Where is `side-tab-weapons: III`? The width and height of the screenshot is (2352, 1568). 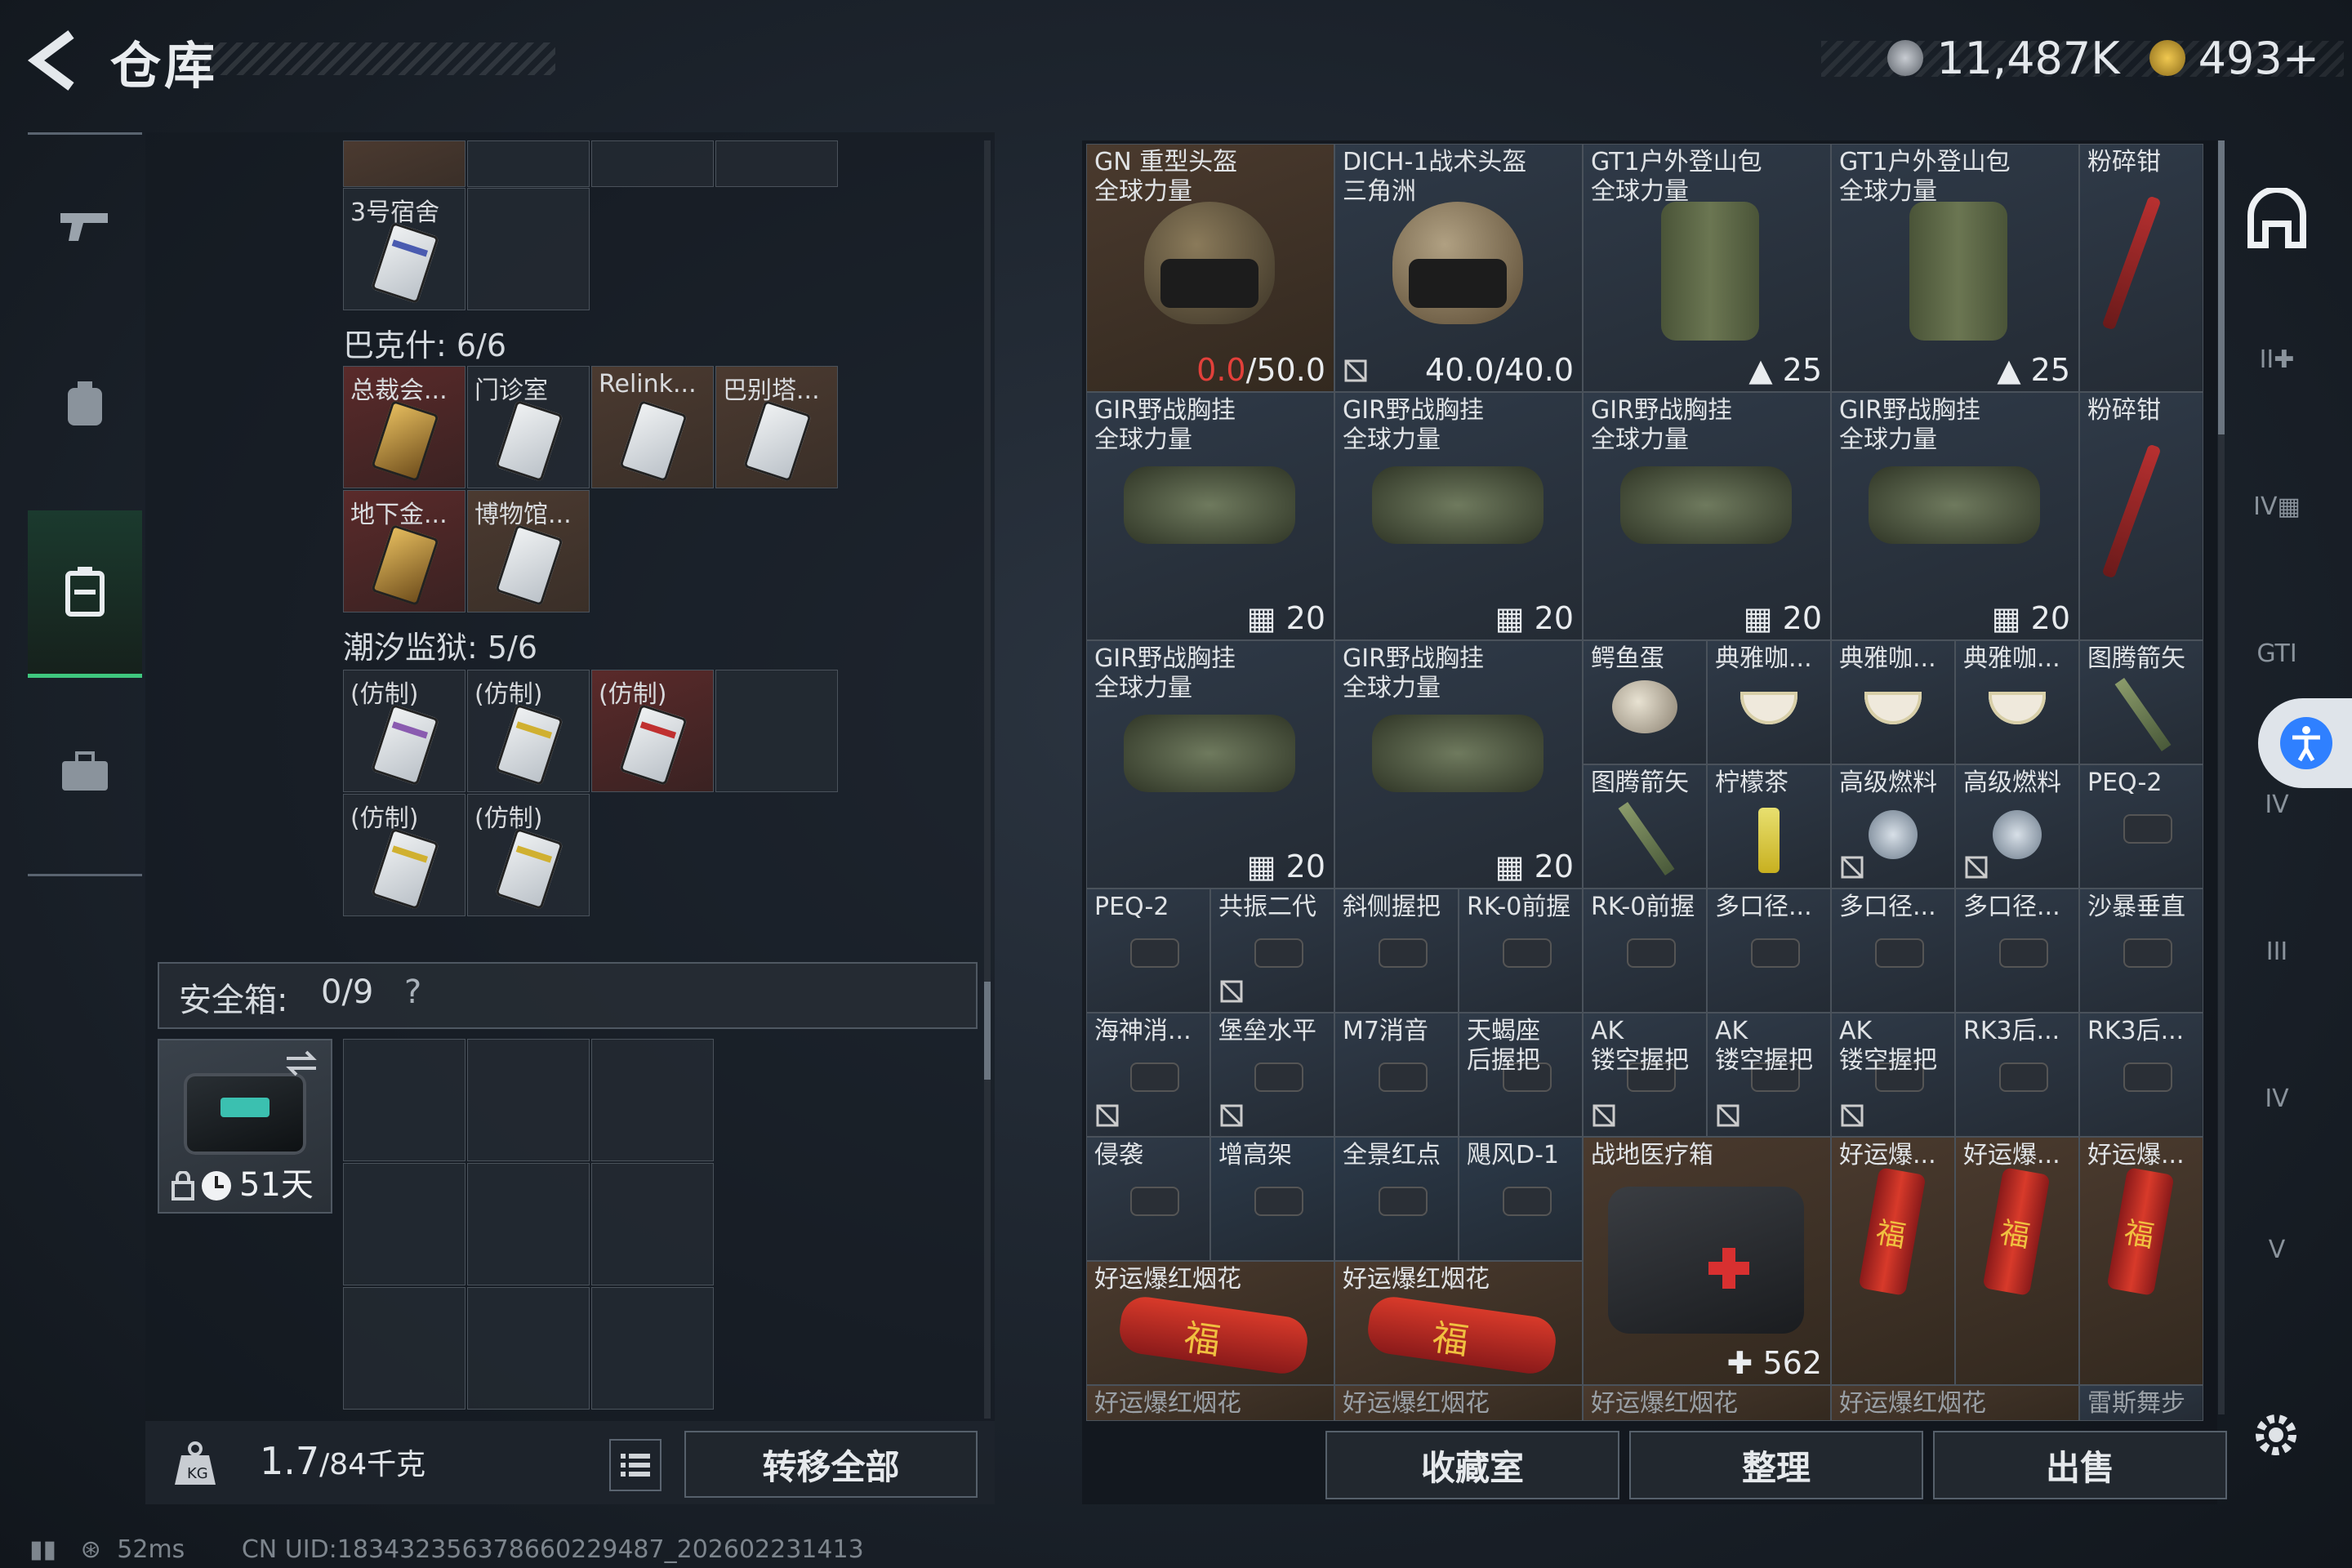
side-tab-weapons: III is located at coordinates (2277, 951).